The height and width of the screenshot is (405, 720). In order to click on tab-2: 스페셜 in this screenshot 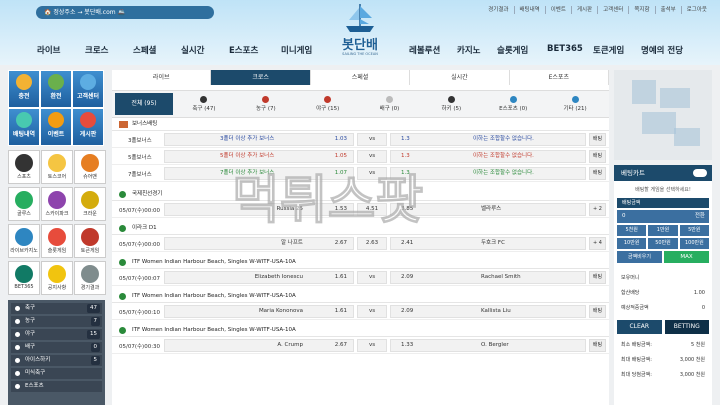, I will do `click(360, 77)`.